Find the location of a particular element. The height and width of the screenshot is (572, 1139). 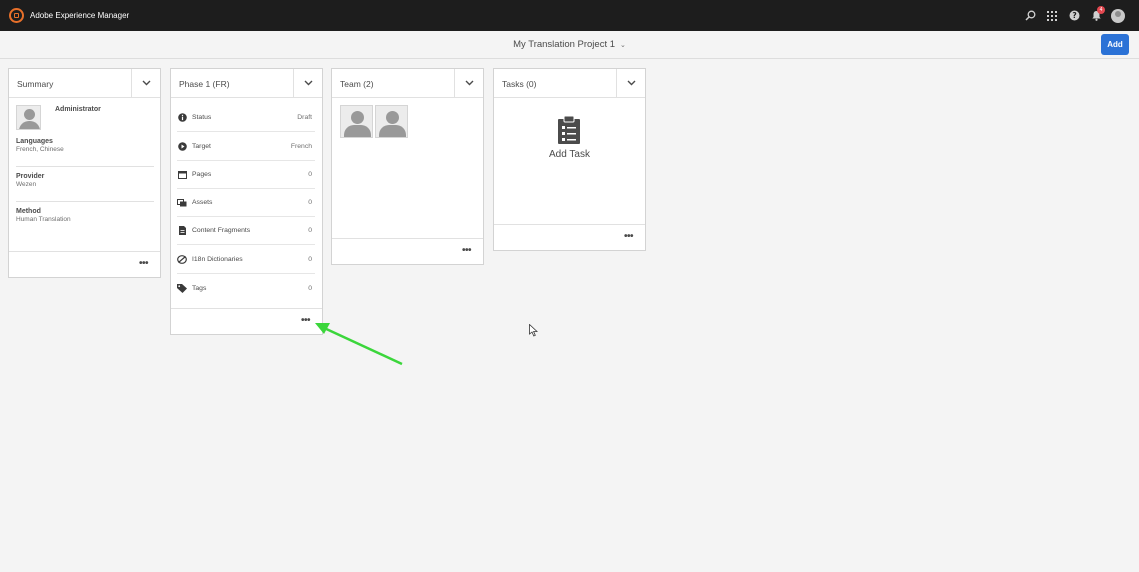

row-value: Draft is located at coordinates (304, 117).